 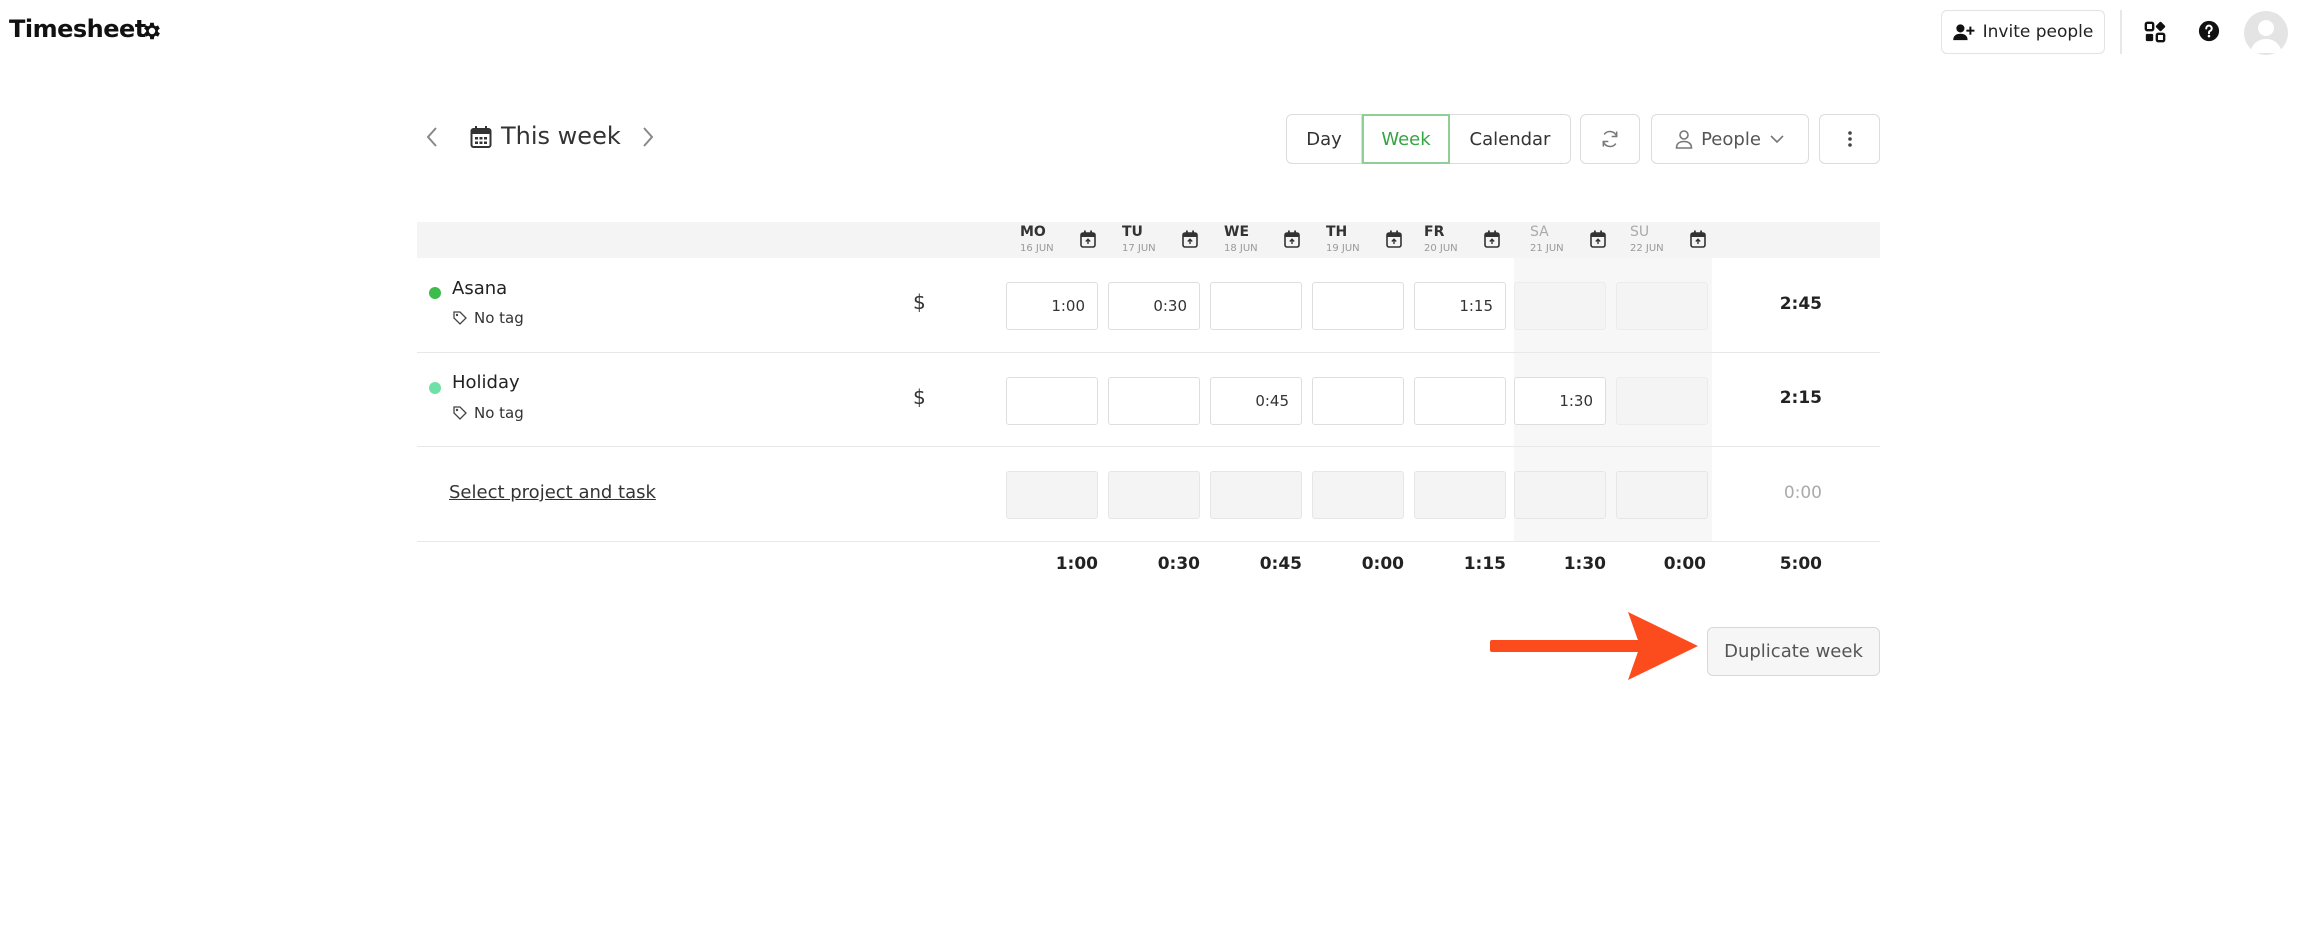 What do you see at coordinates (1441, 248) in the screenshot?
I see `day-date: 20 JUN` at bounding box center [1441, 248].